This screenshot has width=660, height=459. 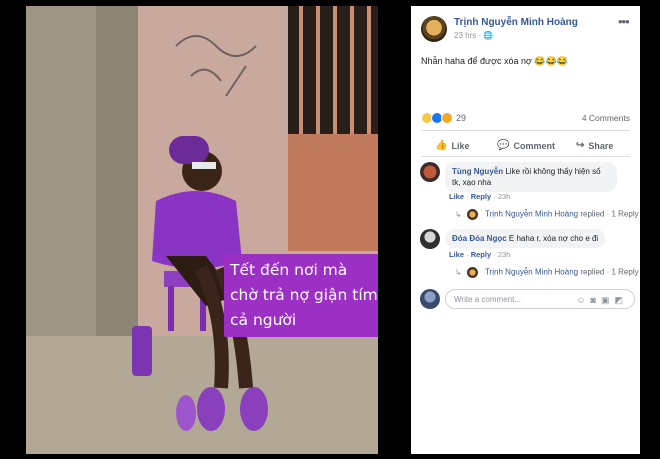 What do you see at coordinates (503, 145) in the screenshot?
I see `comment-icon: 💬` at bounding box center [503, 145].